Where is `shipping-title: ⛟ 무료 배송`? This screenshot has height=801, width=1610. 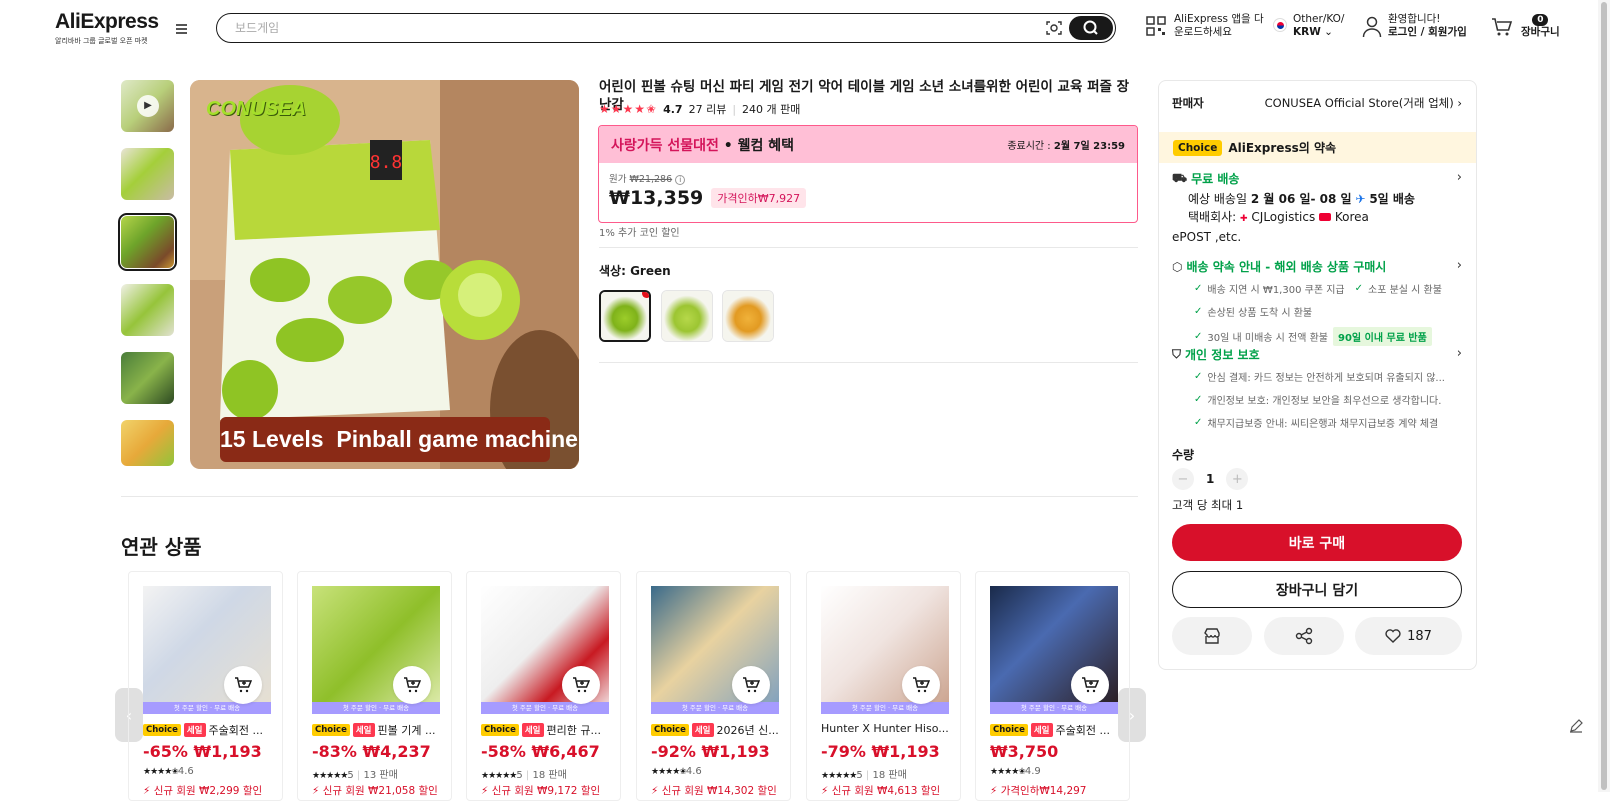 shipping-title: ⛟ 무료 배송 is located at coordinates (1317, 178).